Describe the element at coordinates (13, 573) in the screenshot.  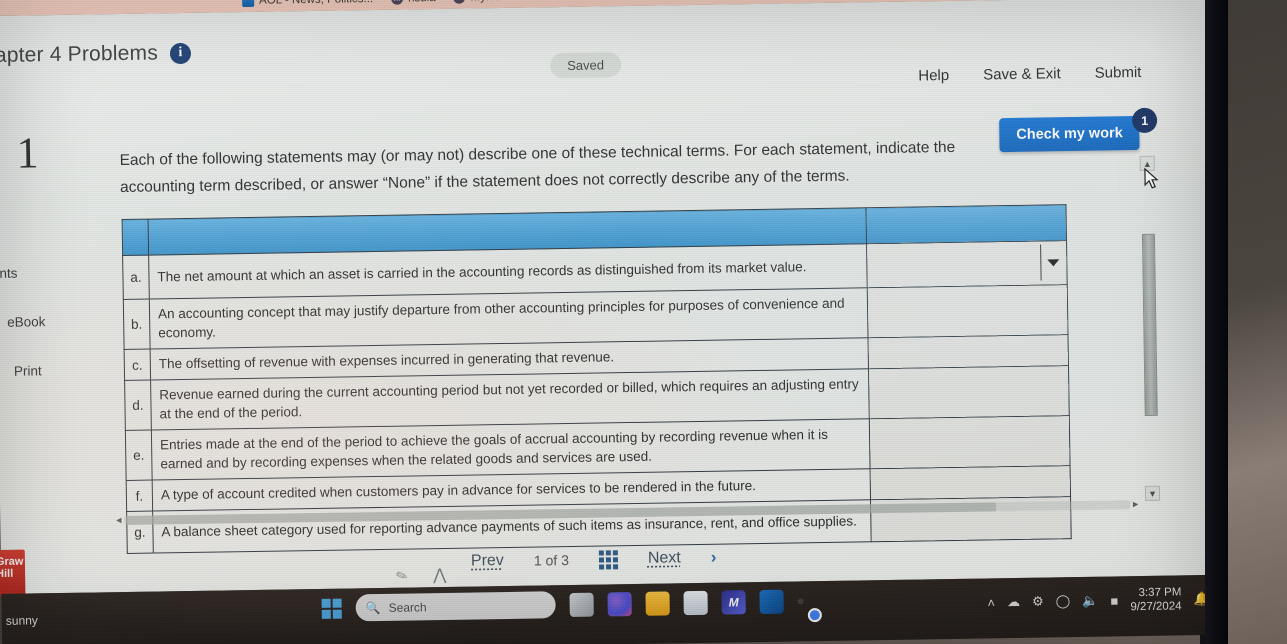
I see `mcgraw-hill-logo: Graw Hill` at that location.